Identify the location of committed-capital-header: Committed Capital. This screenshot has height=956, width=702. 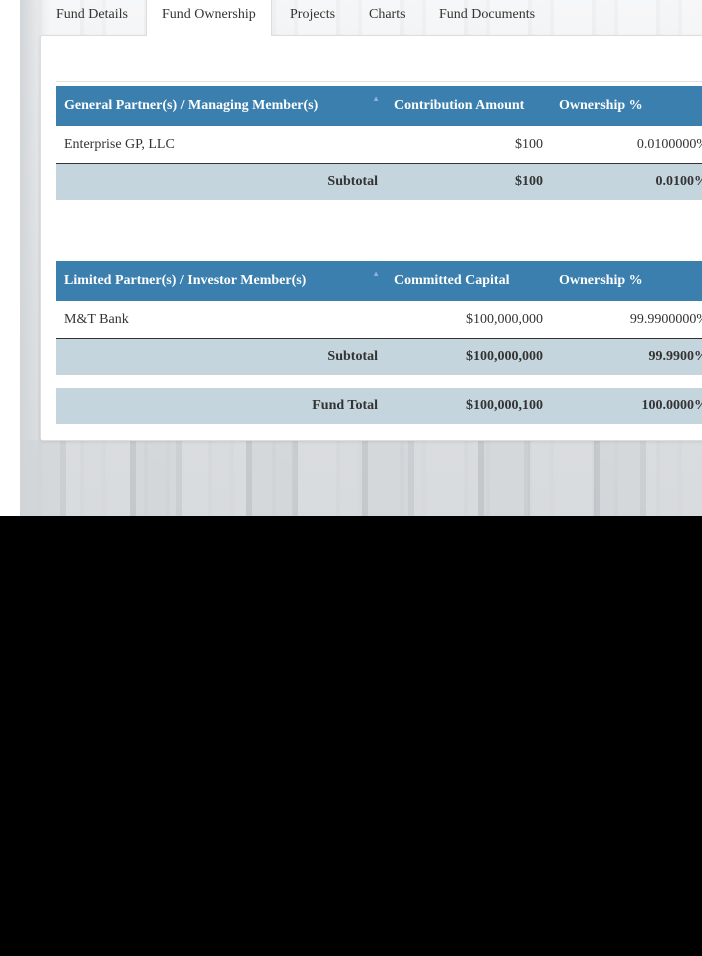
(468, 281).